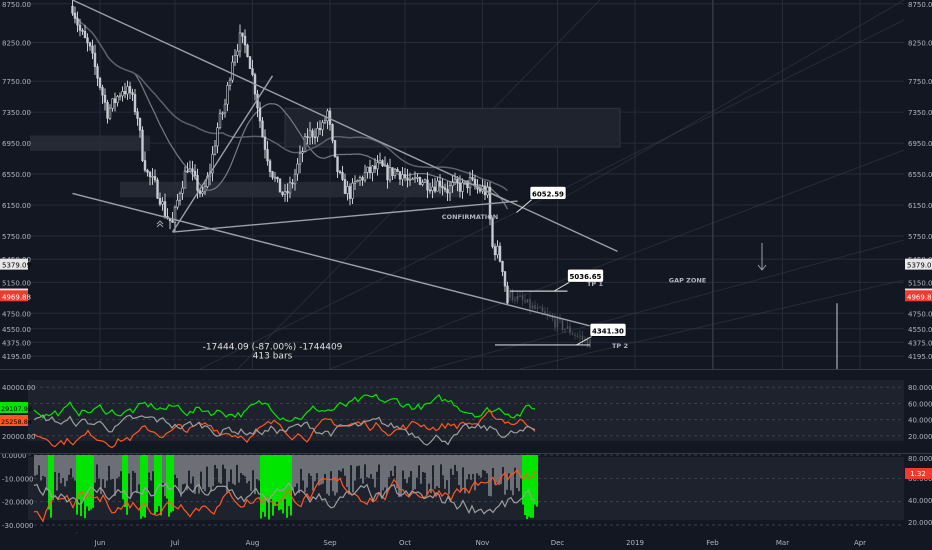 This screenshot has height=550, width=932. What do you see at coordinates (466, 542) in the screenshot?
I see `time-axis: Jun Jul Aug Sep Oct Nov Dec 2019 Feb Mar Apr` at bounding box center [466, 542].